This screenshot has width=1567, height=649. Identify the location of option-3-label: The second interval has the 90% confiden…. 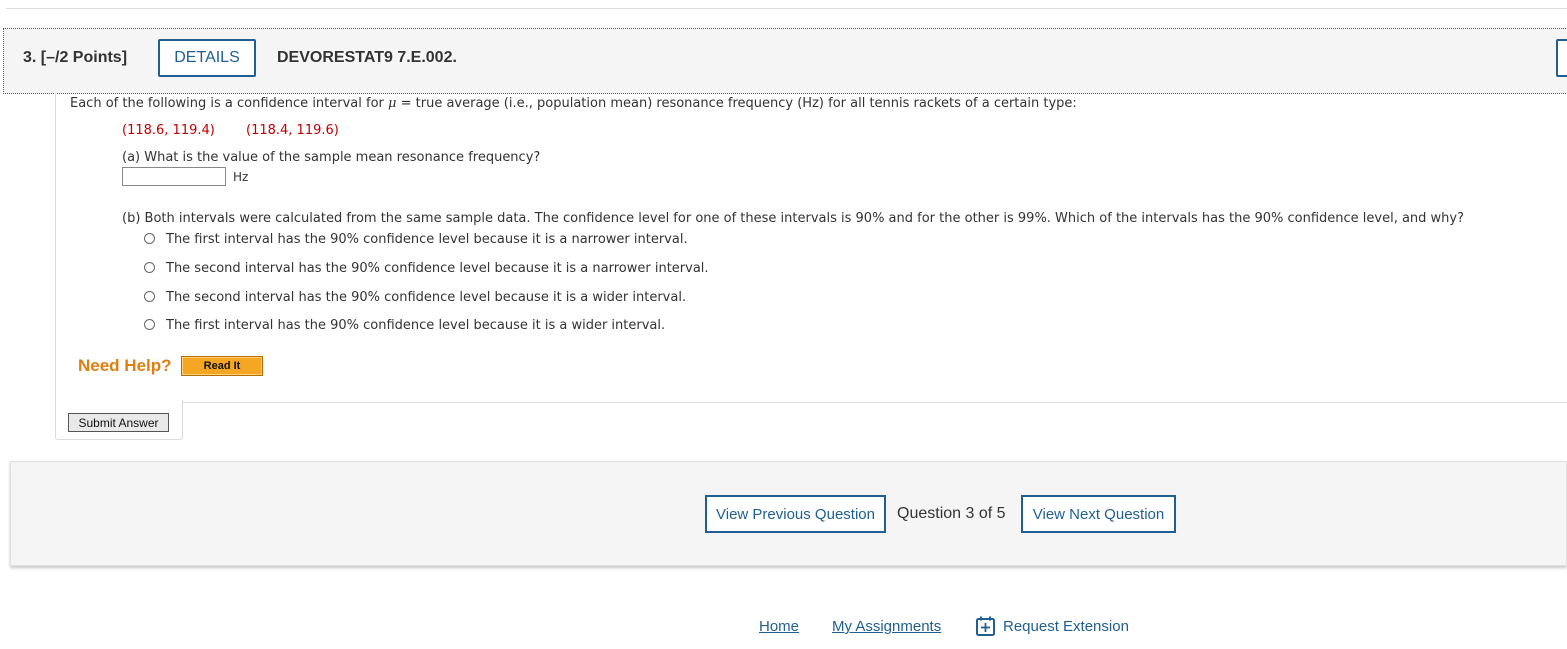
(426, 297).